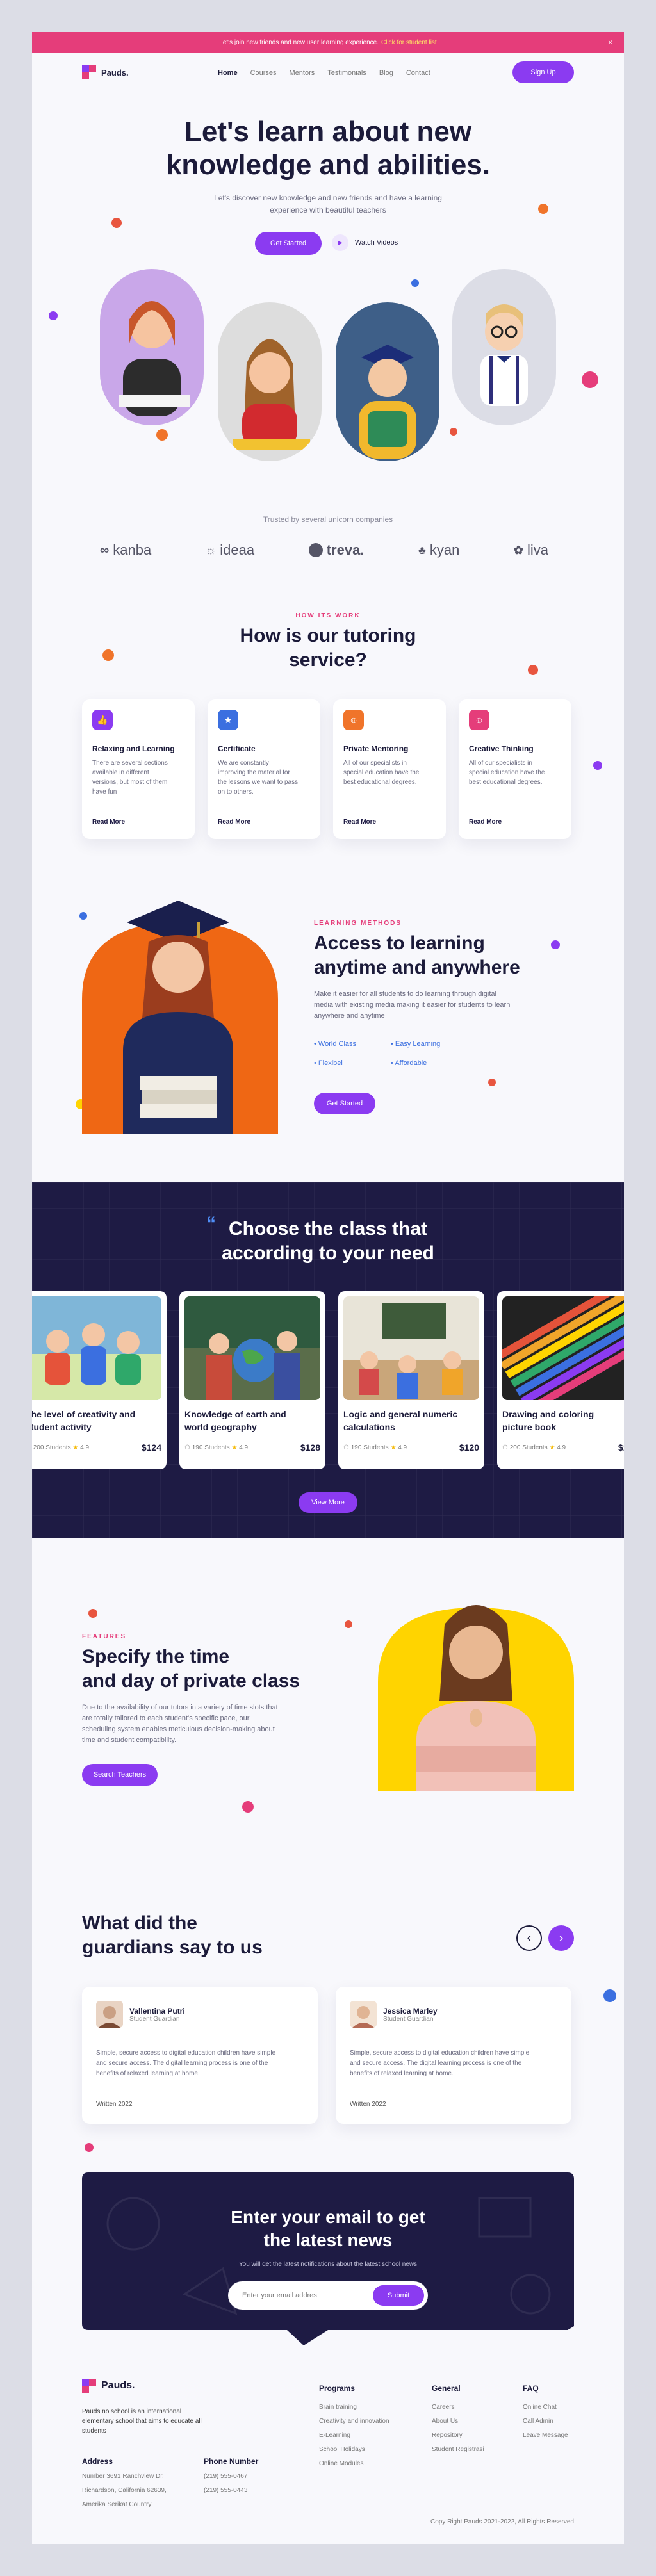  Describe the element at coordinates (543, 72) in the screenshot. I see `sign-up-button: Sign Up` at that location.